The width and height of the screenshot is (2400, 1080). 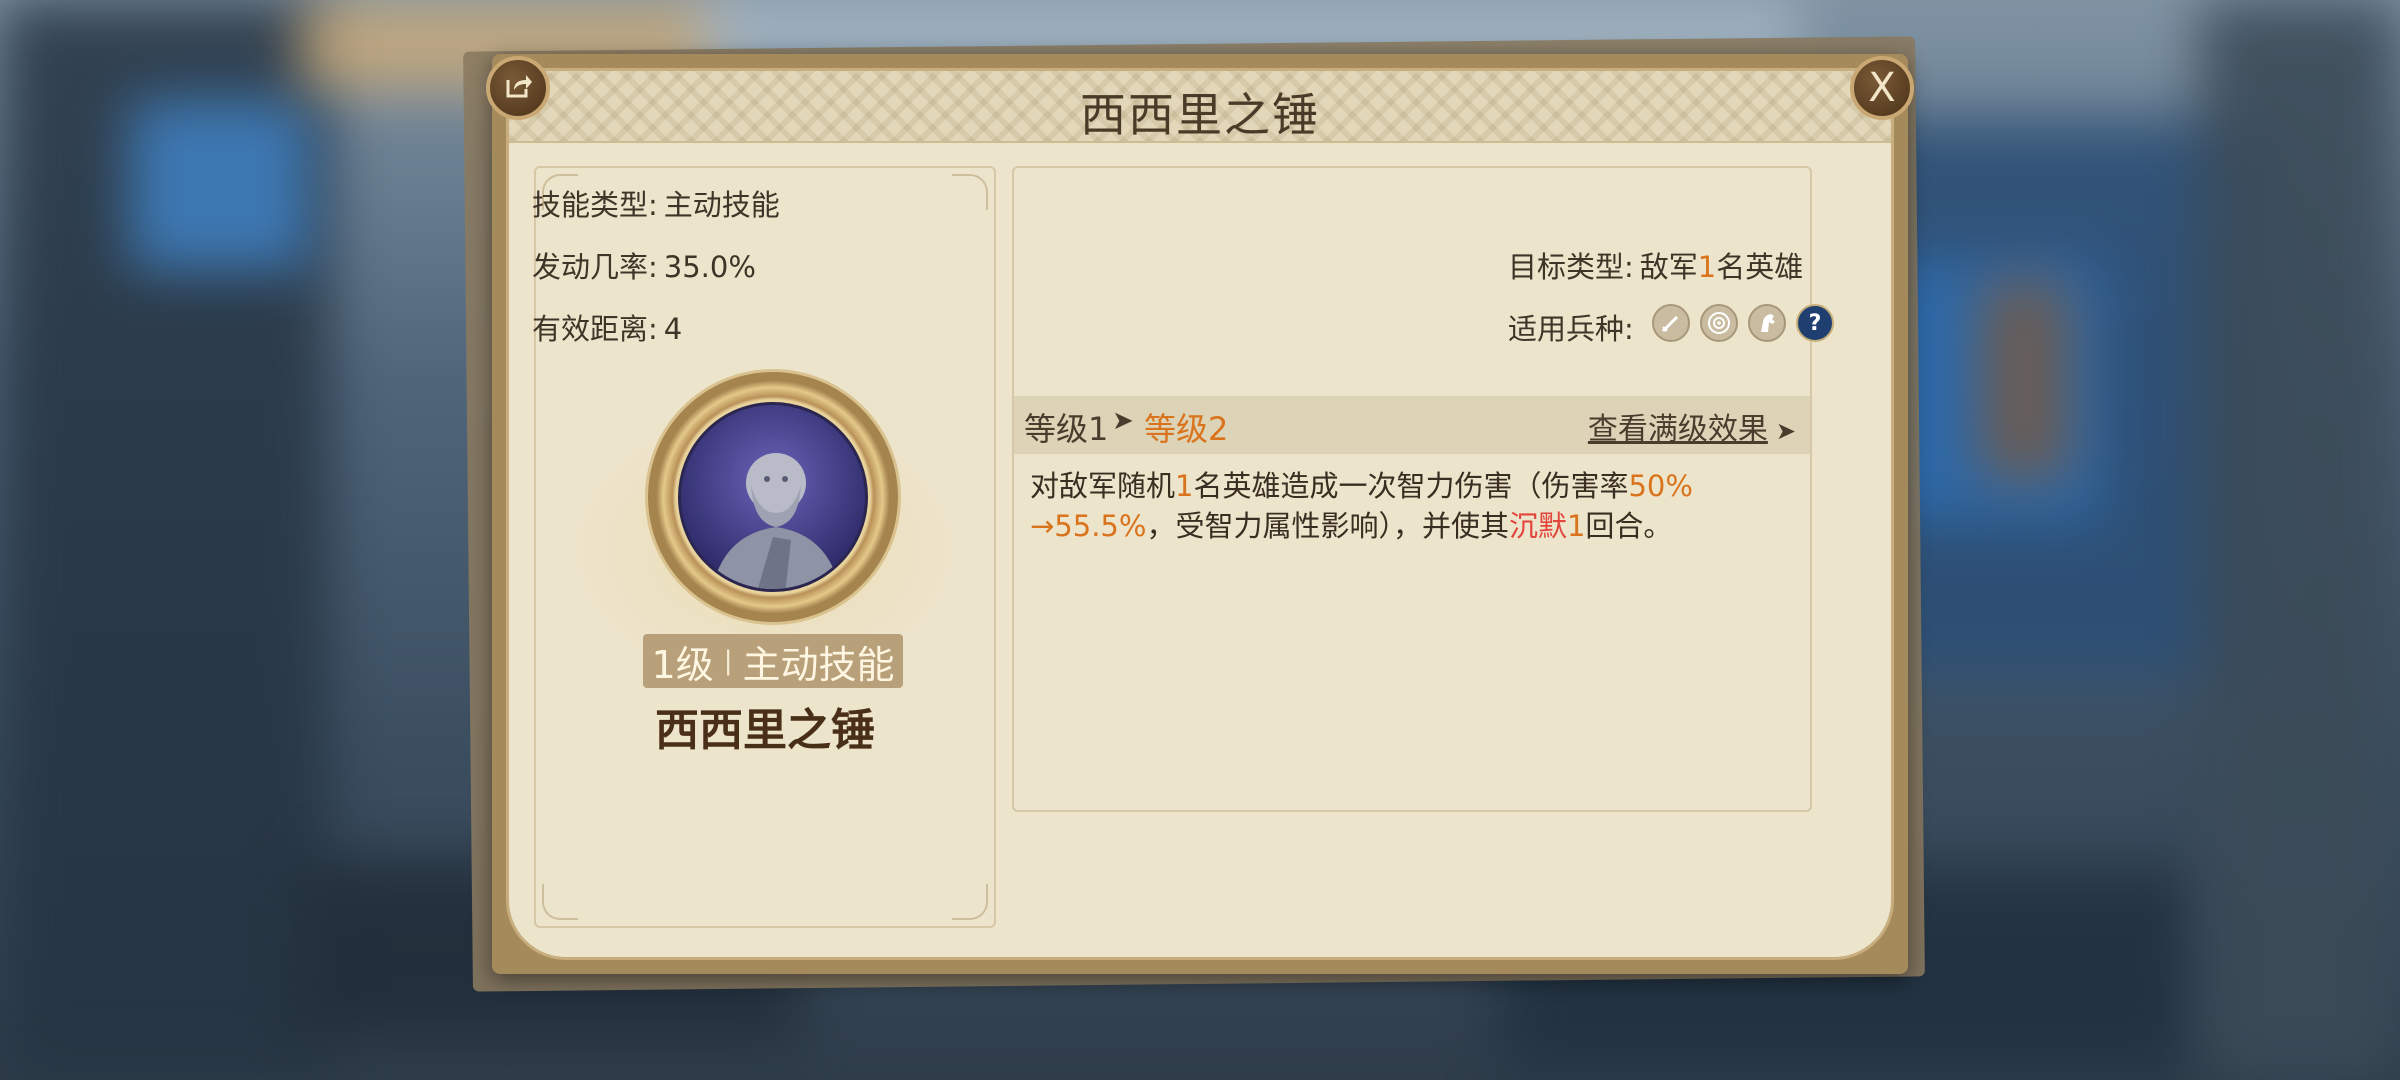 What do you see at coordinates (765, 730) in the screenshot?
I see `skill-name: 西西里之锤` at bounding box center [765, 730].